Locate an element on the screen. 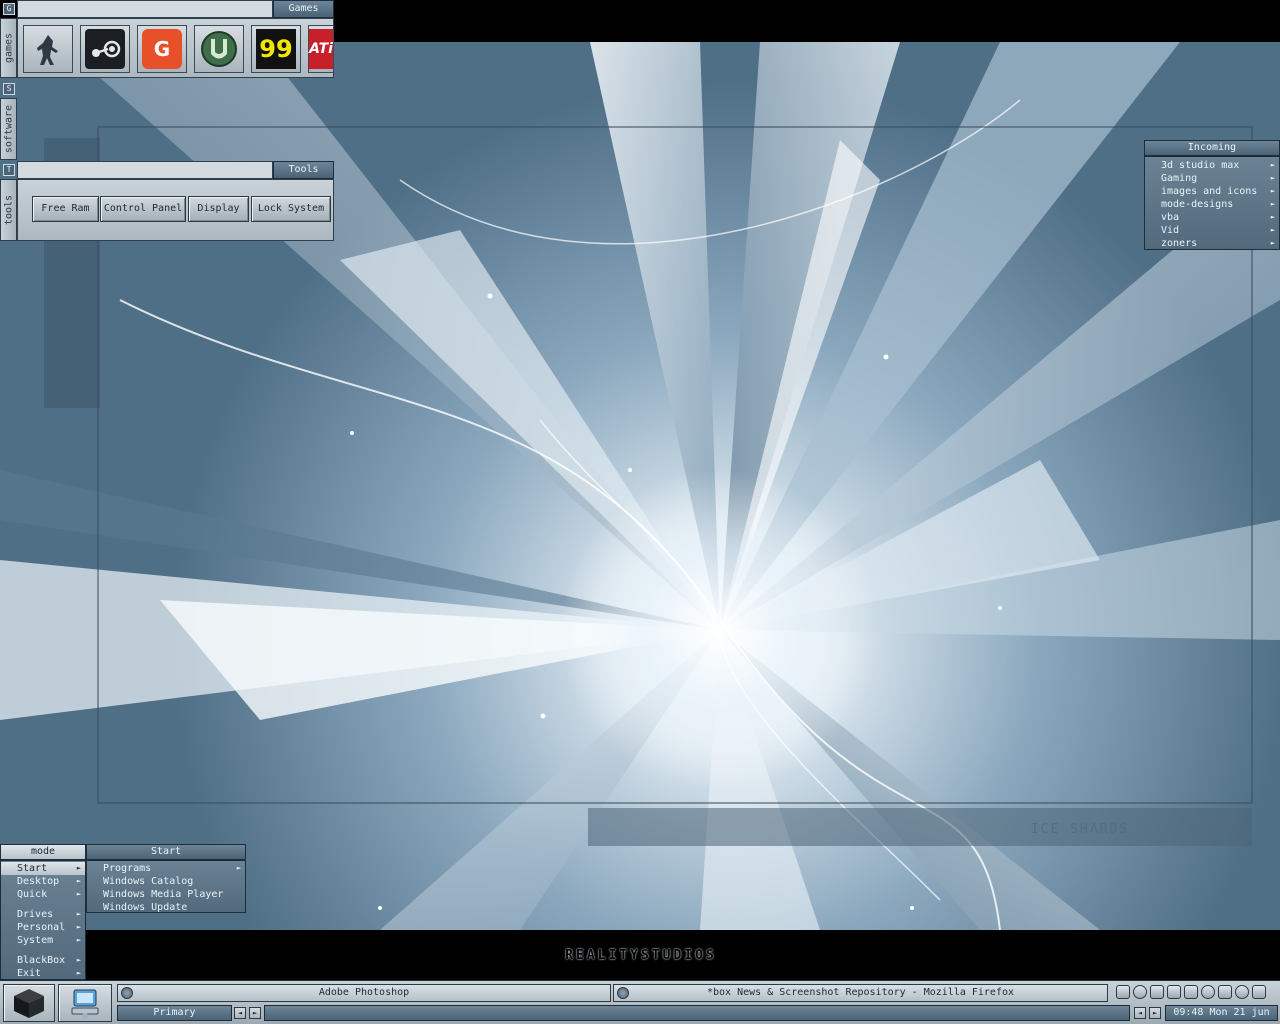 The image size is (1280, 1024). mode-item-quick: Quick ► is located at coordinates (43, 894).